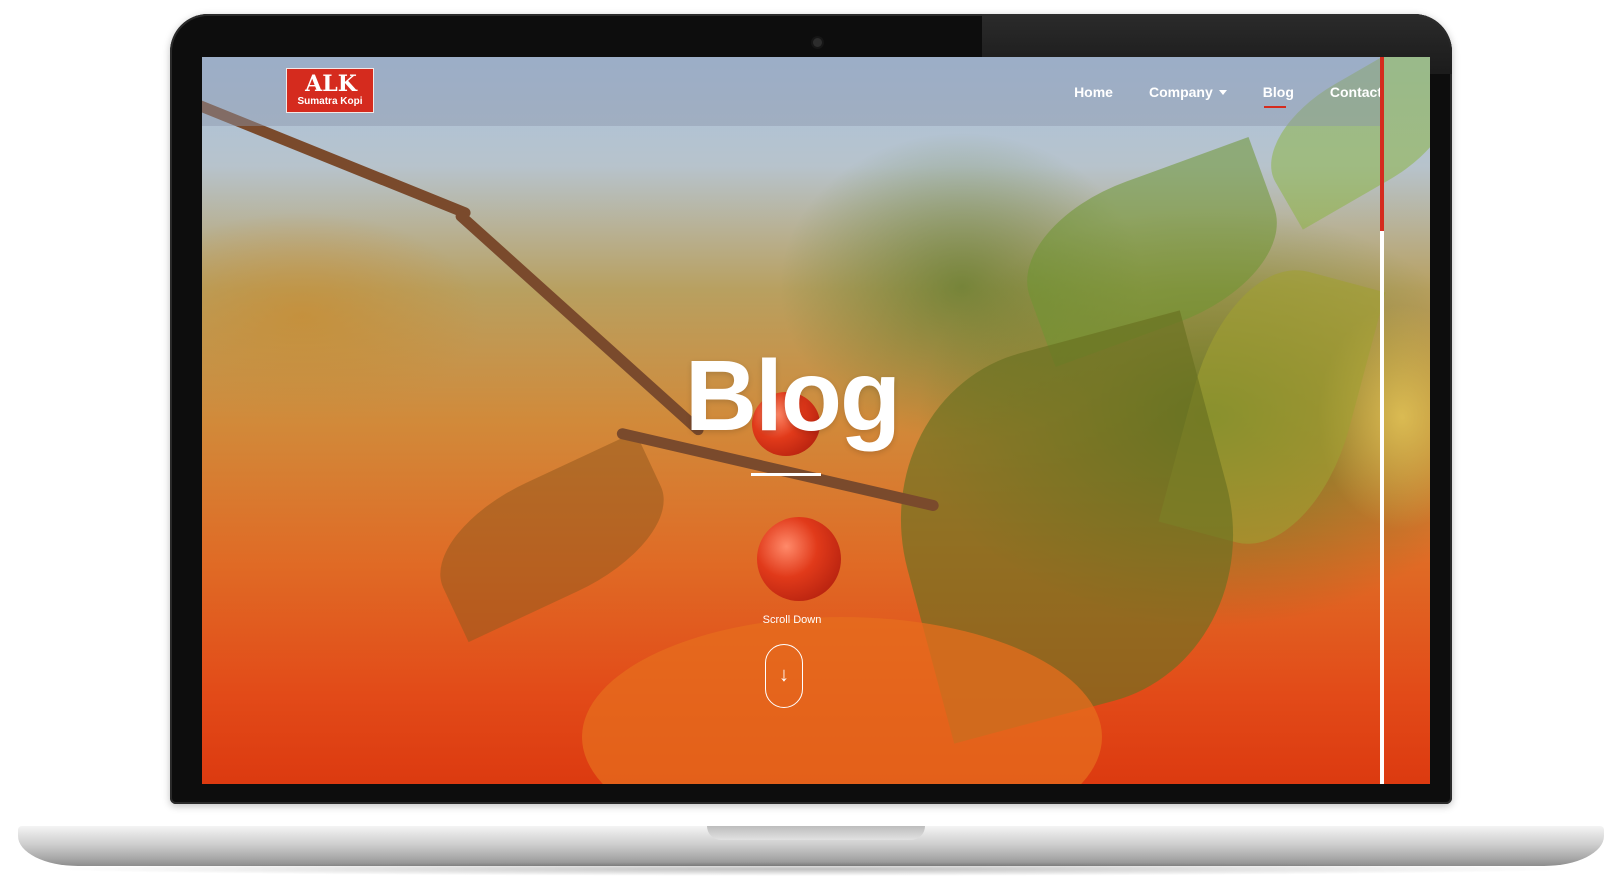 The width and height of the screenshot is (1622, 884). I want to click on caret-down-icon, so click(1222, 93).